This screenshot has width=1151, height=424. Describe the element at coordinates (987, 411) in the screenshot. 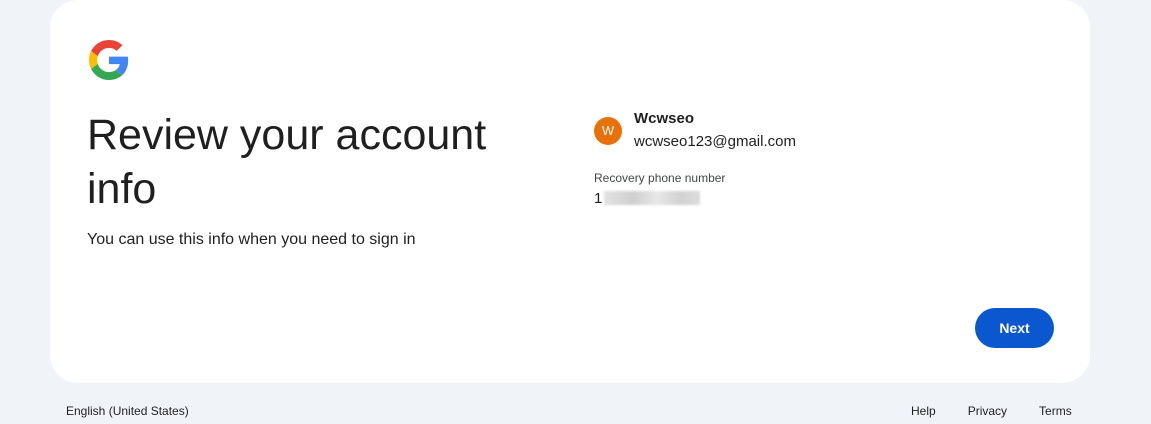

I see `footer-link-privacy: Privacy` at that location.